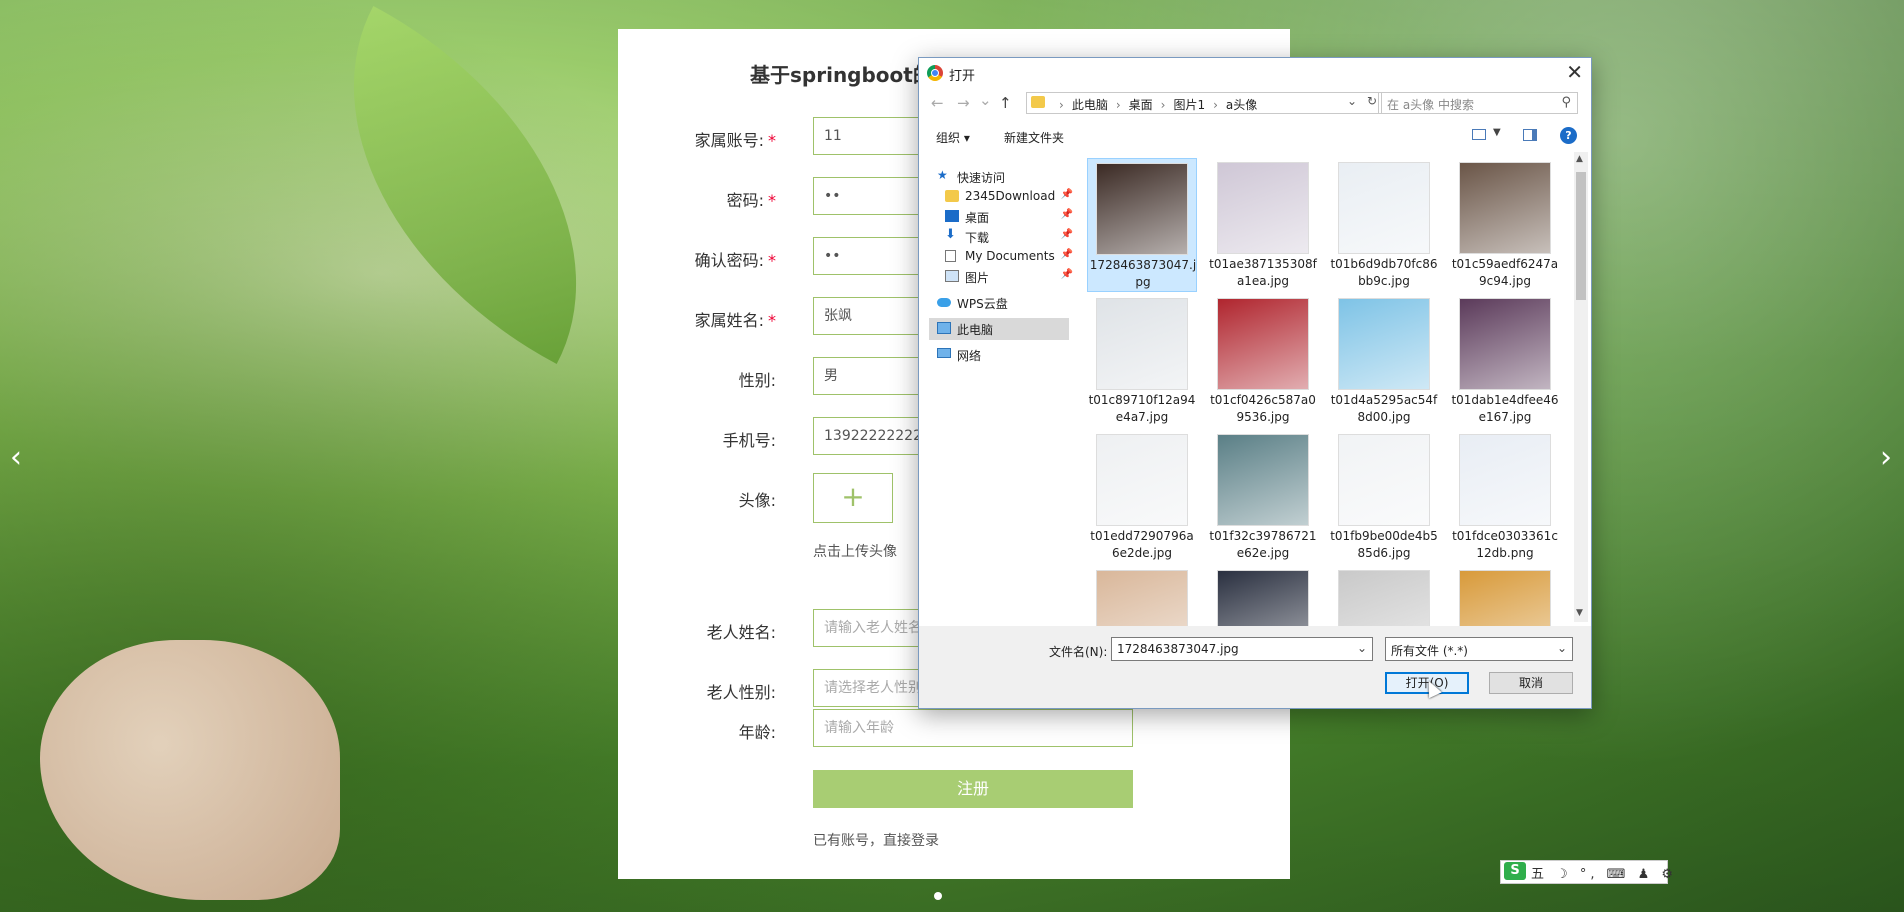 The image size is (1904, 912). Describe the element at coordinates (973, 789) in the screenshot. I see `register-button: 注册` at that location.